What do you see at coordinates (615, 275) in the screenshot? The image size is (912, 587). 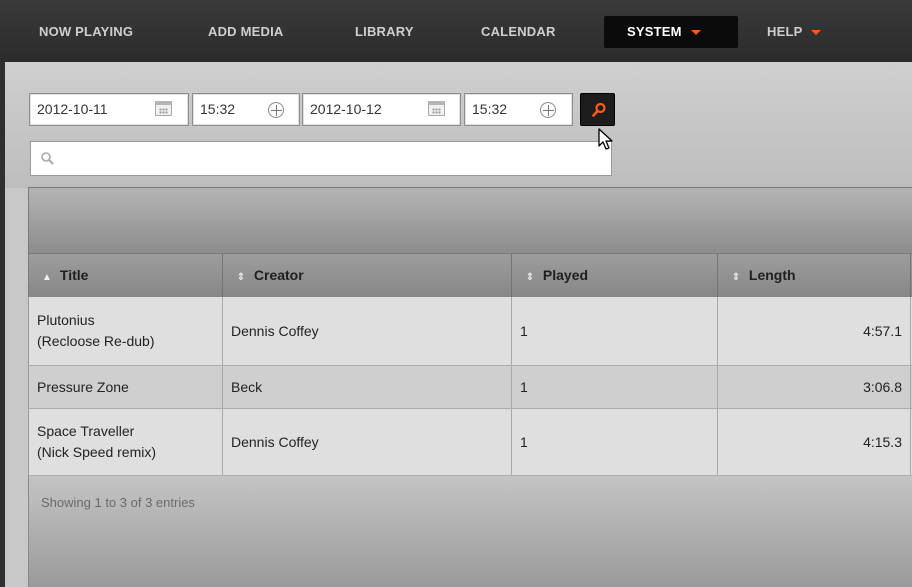 I see `column-header-played: ⇕ Played` at bounding box center [615, 275].